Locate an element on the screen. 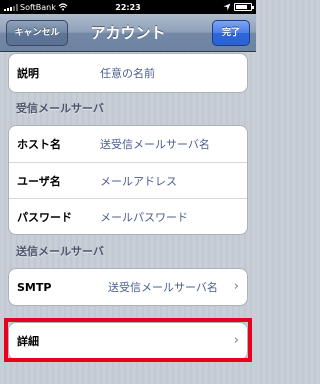 The image size is (320, 384). outgoing-server-group: SMTP 送受信メールサーバ名 › is located at coordinates (128, 287).